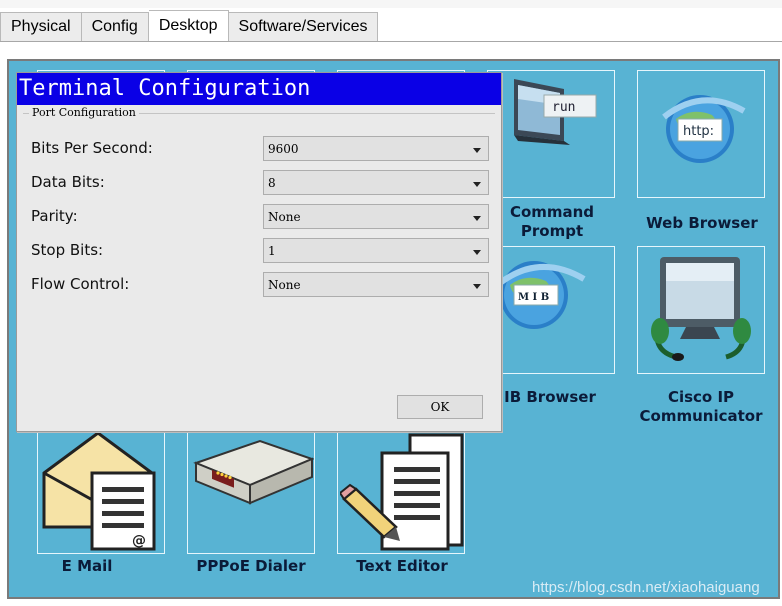 Image resolution: width=782 pixels, height=606 pixels. I want to click on terminal-icon: run, so click(555, 112).